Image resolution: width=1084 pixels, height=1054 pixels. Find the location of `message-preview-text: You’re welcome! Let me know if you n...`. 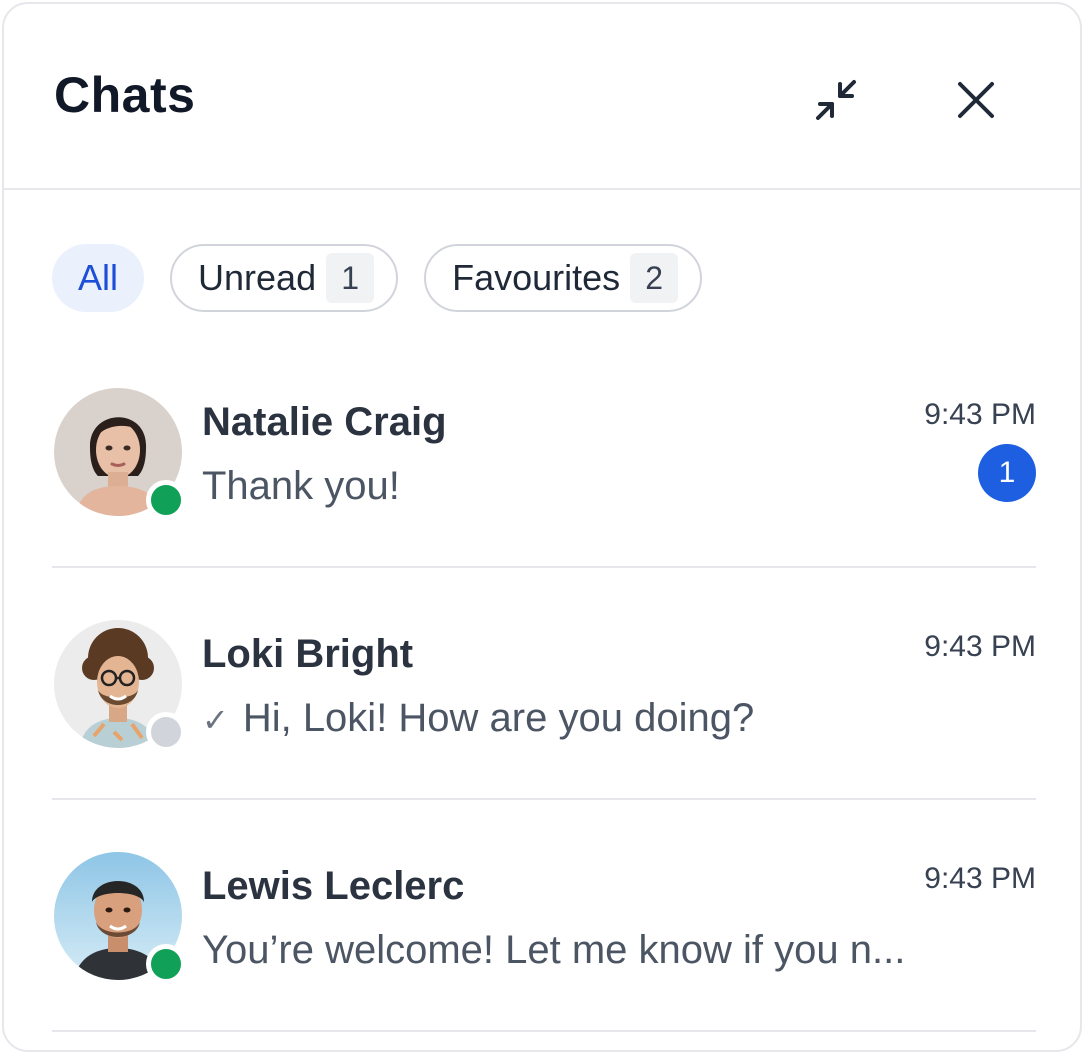

message-preview-text: You’re welcome! Let me know if you n... is located at coordinates (554, 950).